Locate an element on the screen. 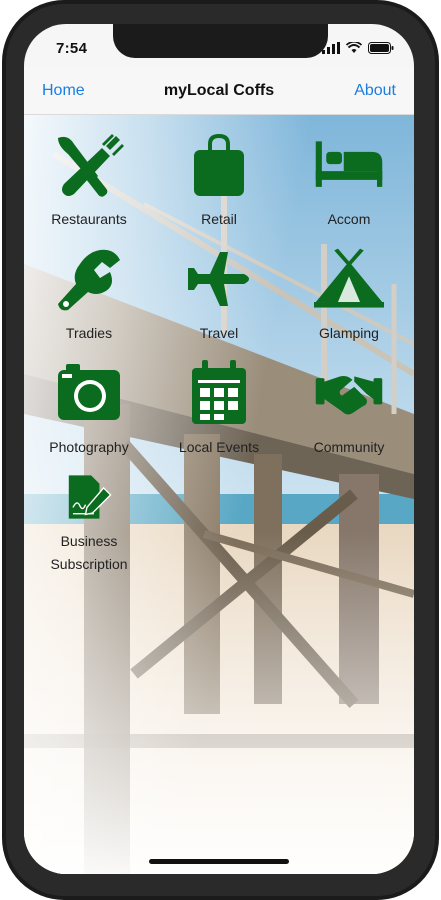  tile-glamping: Glamping is located at coordinates (349, 293).